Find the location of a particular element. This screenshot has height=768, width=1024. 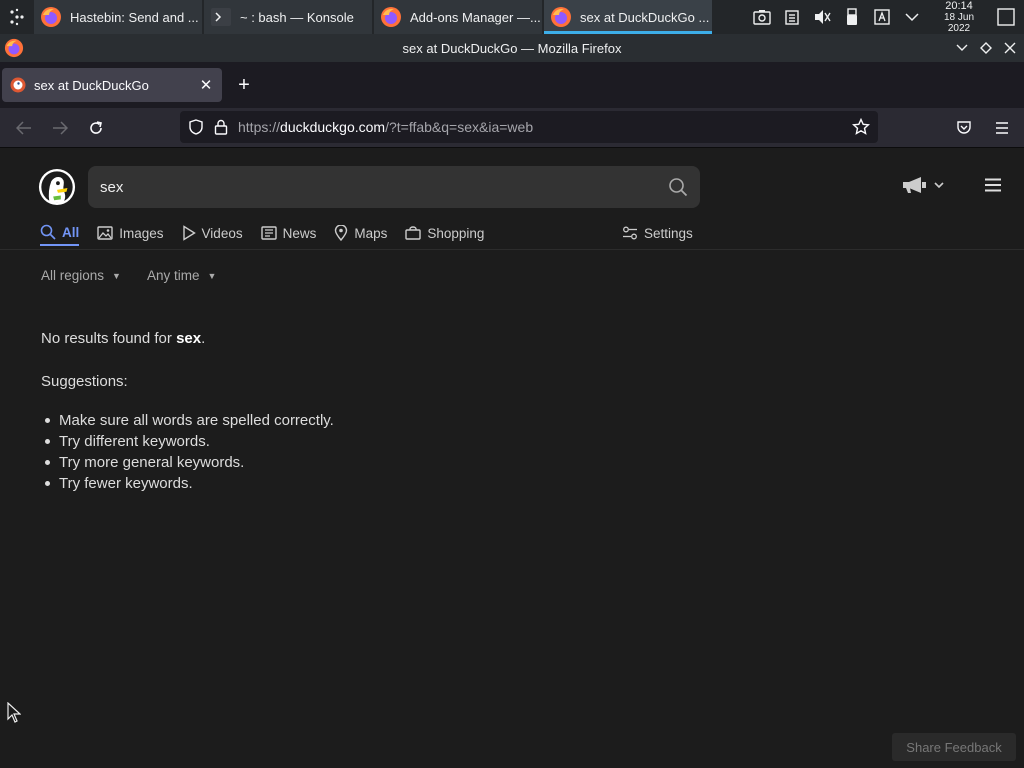

region-filter: All regions ▼ is located at coordinates (81, 275).